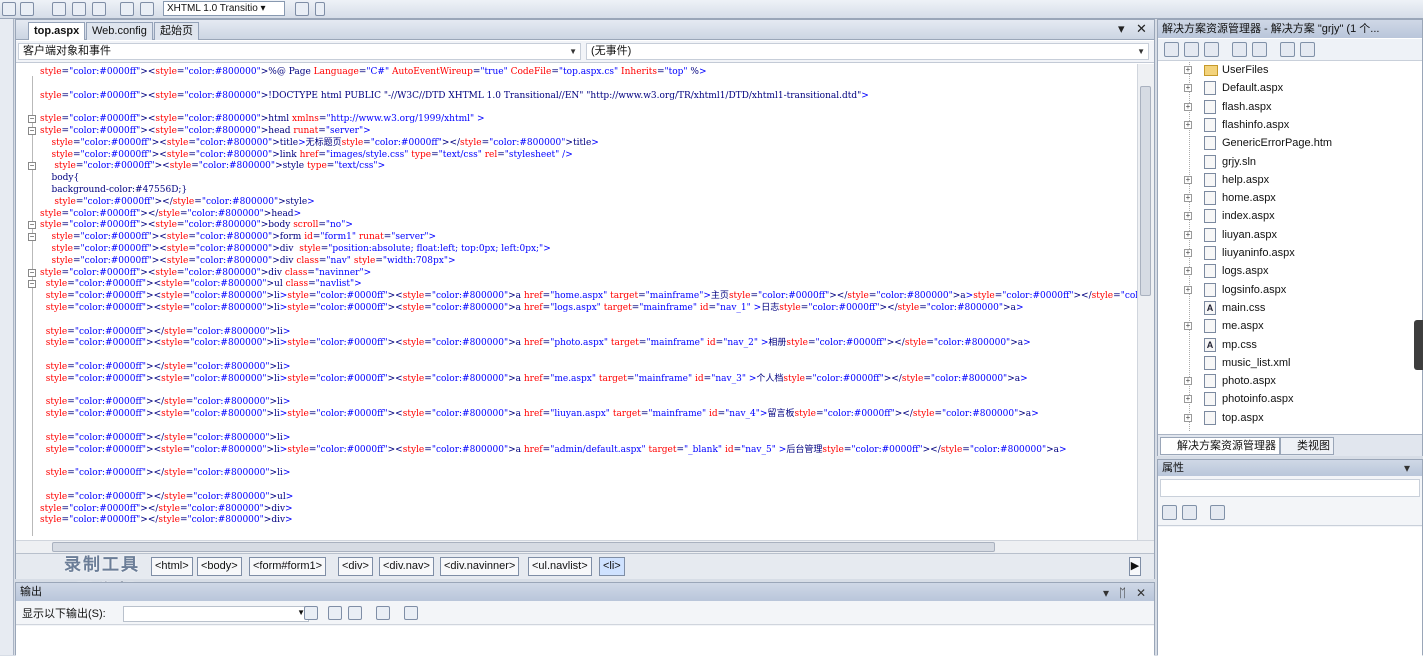 Image resolution: width=1423 pixels, height=656 pixels. What do you see at coordinates (1289, 253) in the screenshot?
I see `tree-item: + liuyaninfo.aspx` at bounding box center [1289, 253].